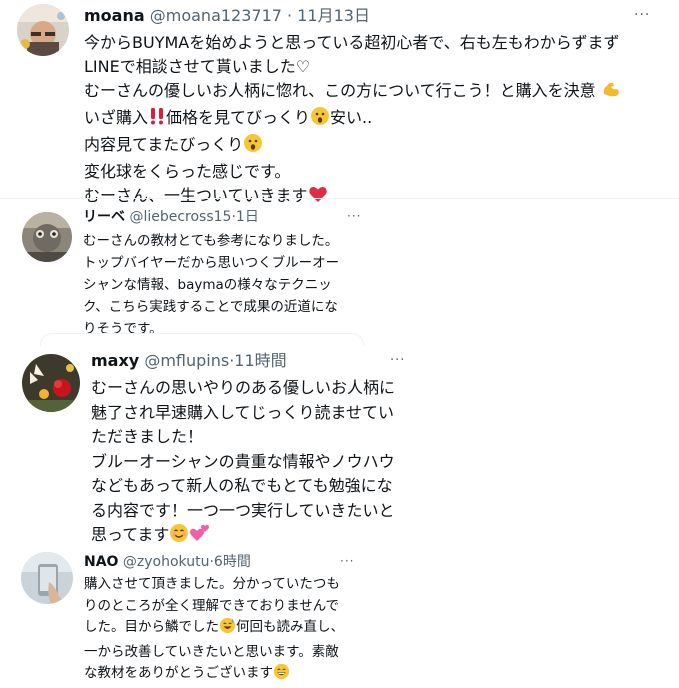  What do you see at coordinates (186, 360) in the screenshot?
I see `handle: @mflupins` at bounding box center [186, 360].